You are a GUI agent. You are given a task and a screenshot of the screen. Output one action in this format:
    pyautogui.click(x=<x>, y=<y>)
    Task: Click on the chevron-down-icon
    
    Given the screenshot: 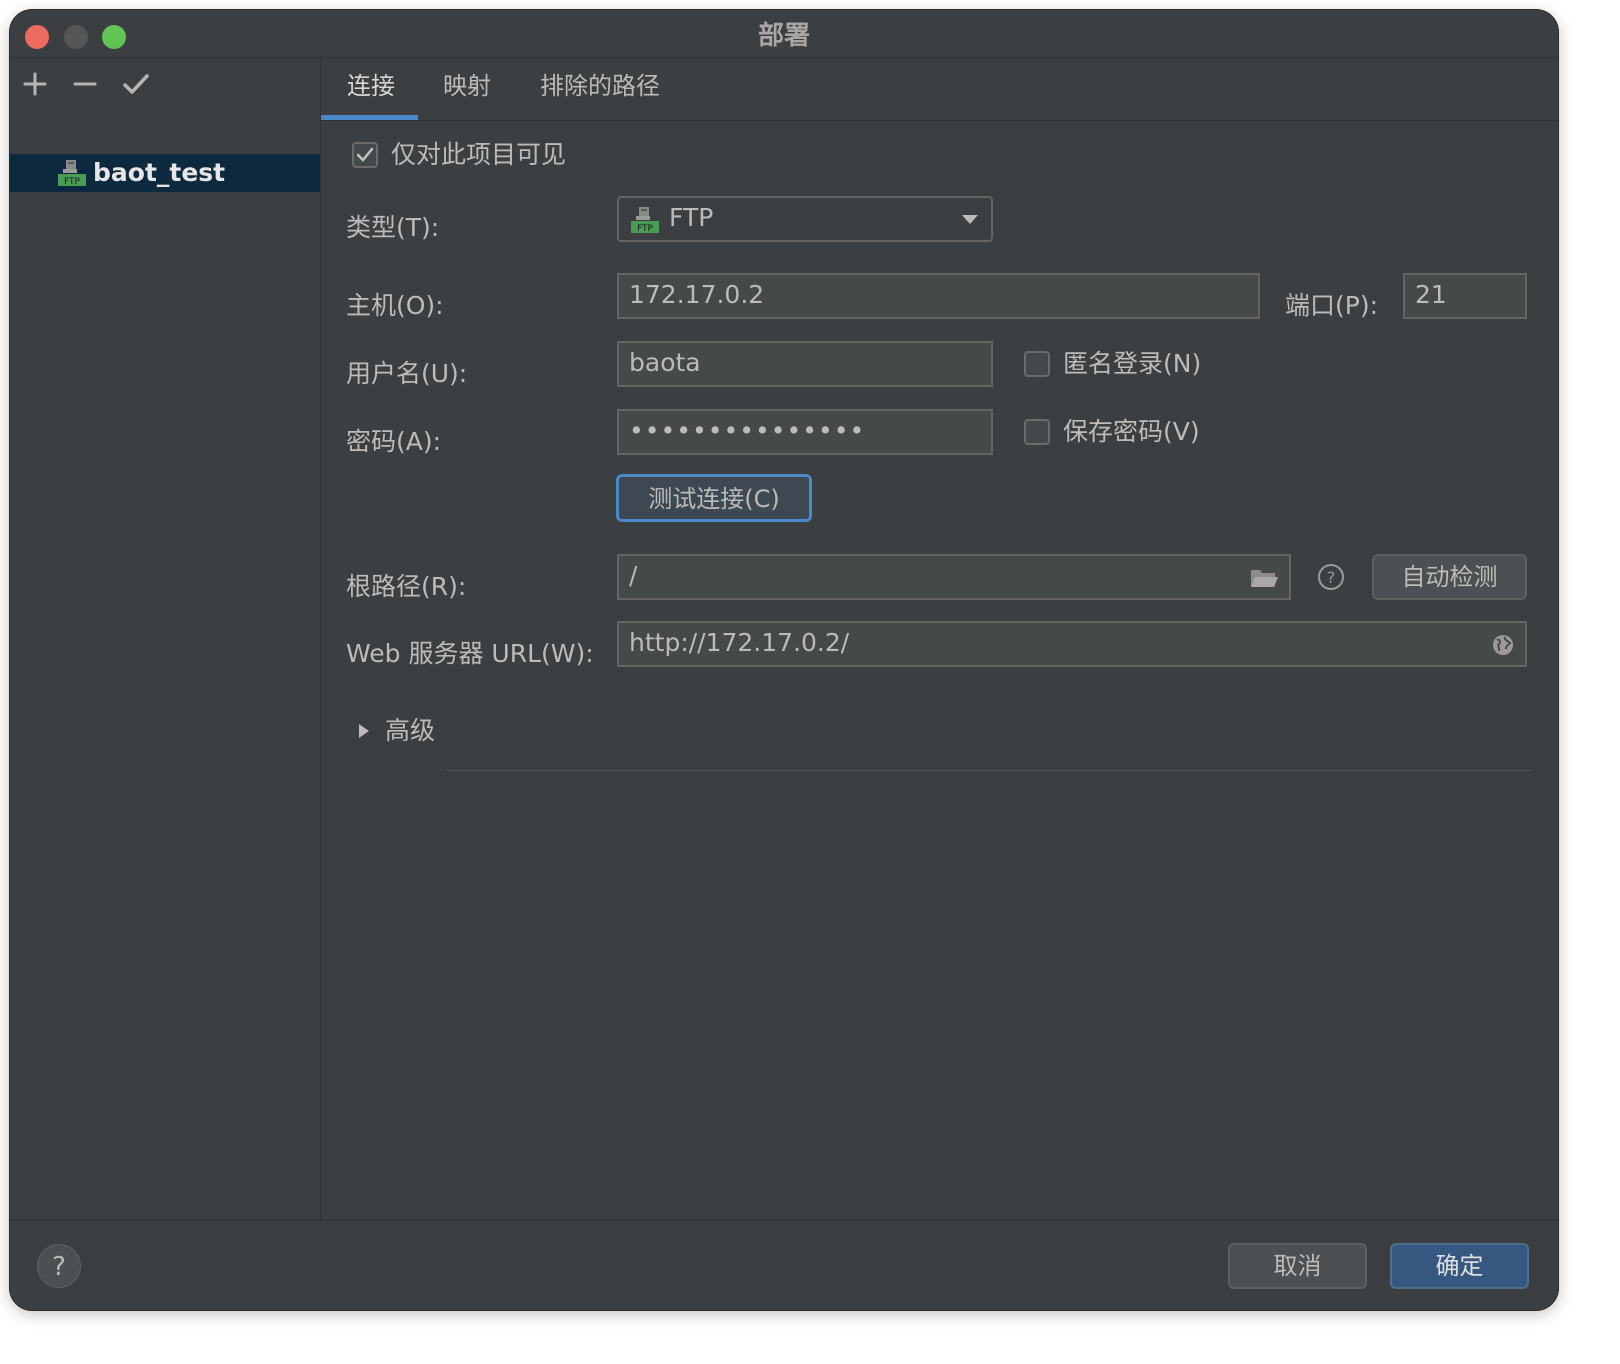 What is the action you would take?
    pyautogui.click(x=970, y=219)
    